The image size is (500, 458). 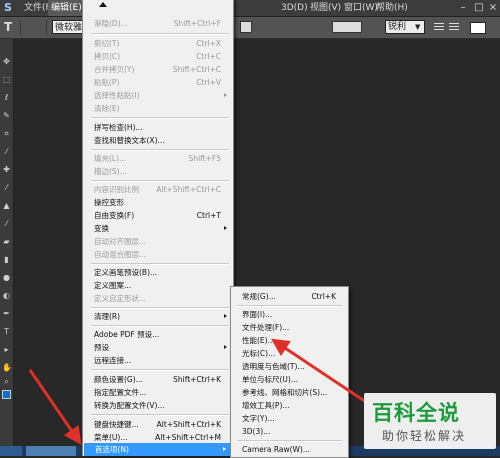 I want to click on menu-item-transform: 变换, so click(x=157, y=228).